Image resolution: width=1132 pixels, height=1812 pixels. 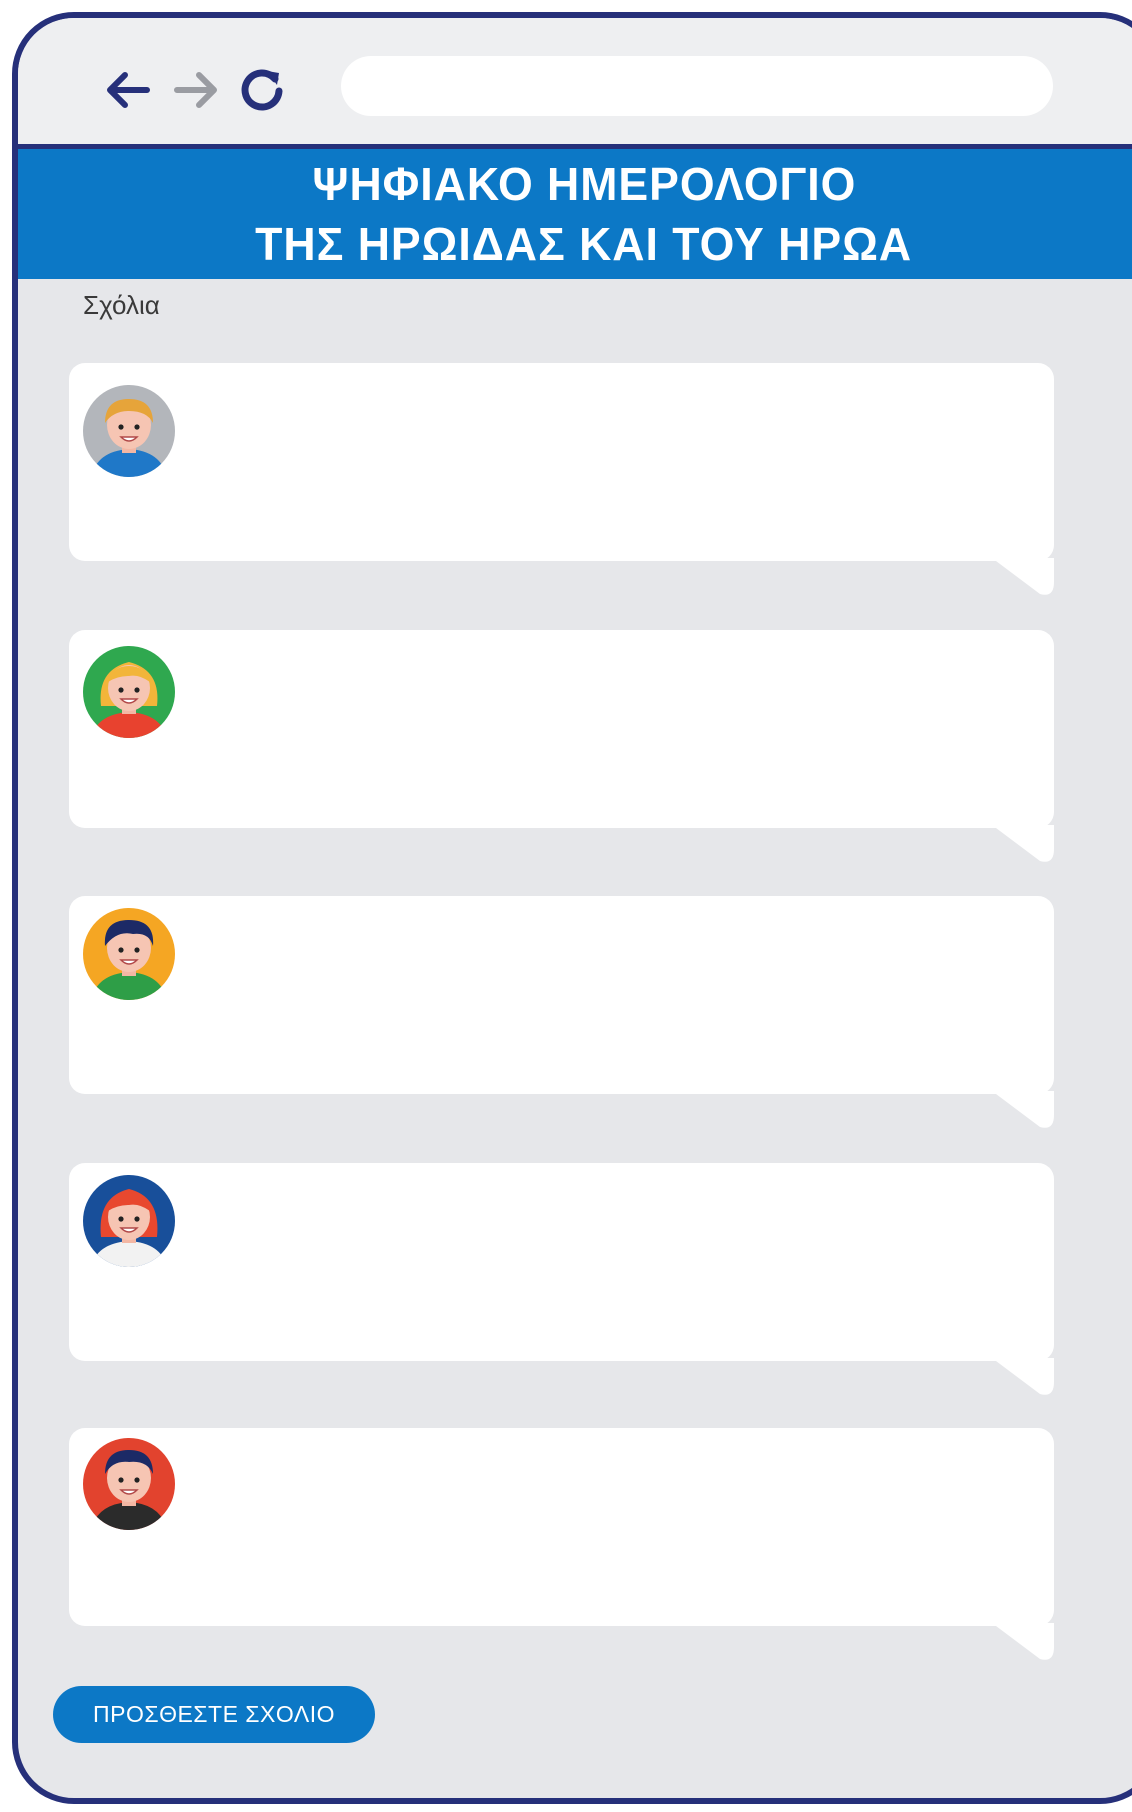 I want to click on girl-red-hair-avatar, so click(x=129, y=1221).